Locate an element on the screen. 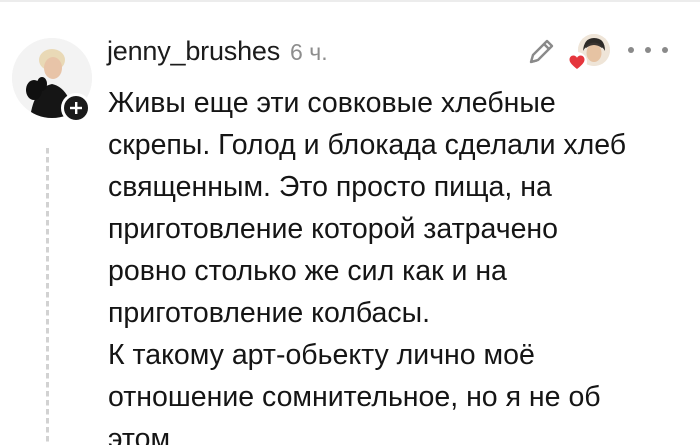 Image resolution: width=700 pixels, height=445 pixels. thread-line is located at coordinates (47, 296).